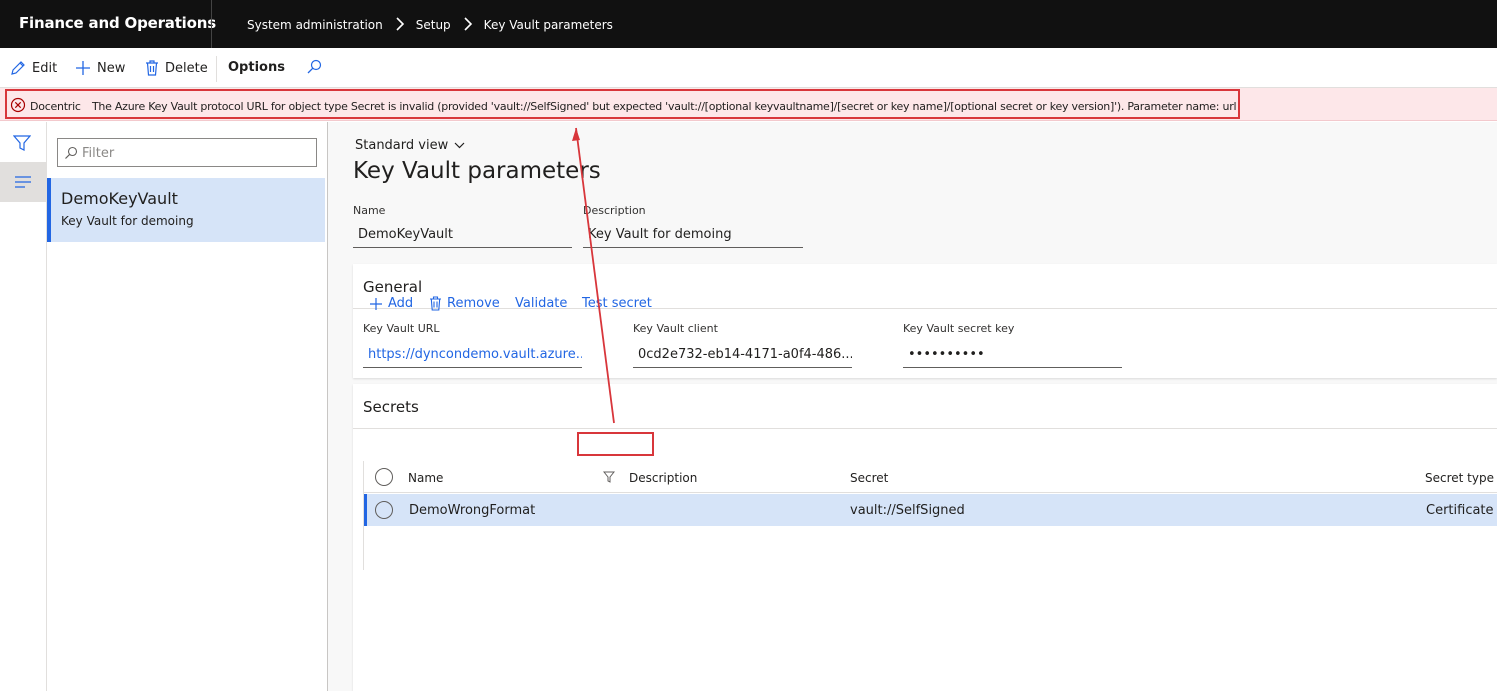 This screenshot has width=1497, height=691. Describe the element at coordinates (925, 428) in the screenshot. I see `divider` at that location.